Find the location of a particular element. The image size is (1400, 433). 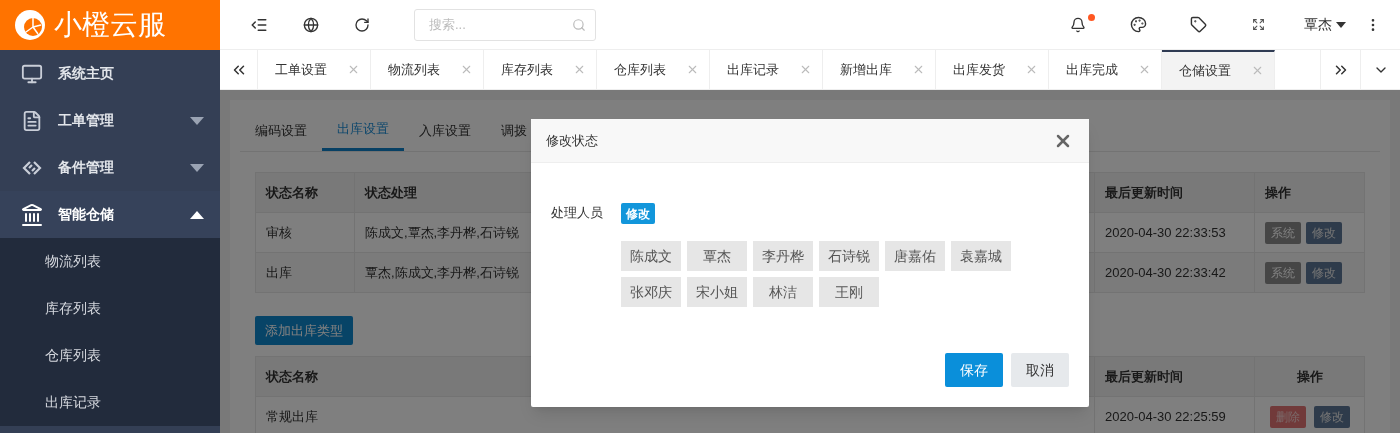

person-tag: 王刚 is located at coordinates (849, 292).